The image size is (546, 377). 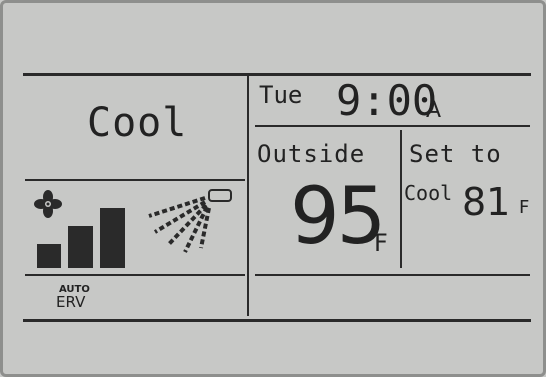 I want to click on center-divider, so click(x=248, y=196).